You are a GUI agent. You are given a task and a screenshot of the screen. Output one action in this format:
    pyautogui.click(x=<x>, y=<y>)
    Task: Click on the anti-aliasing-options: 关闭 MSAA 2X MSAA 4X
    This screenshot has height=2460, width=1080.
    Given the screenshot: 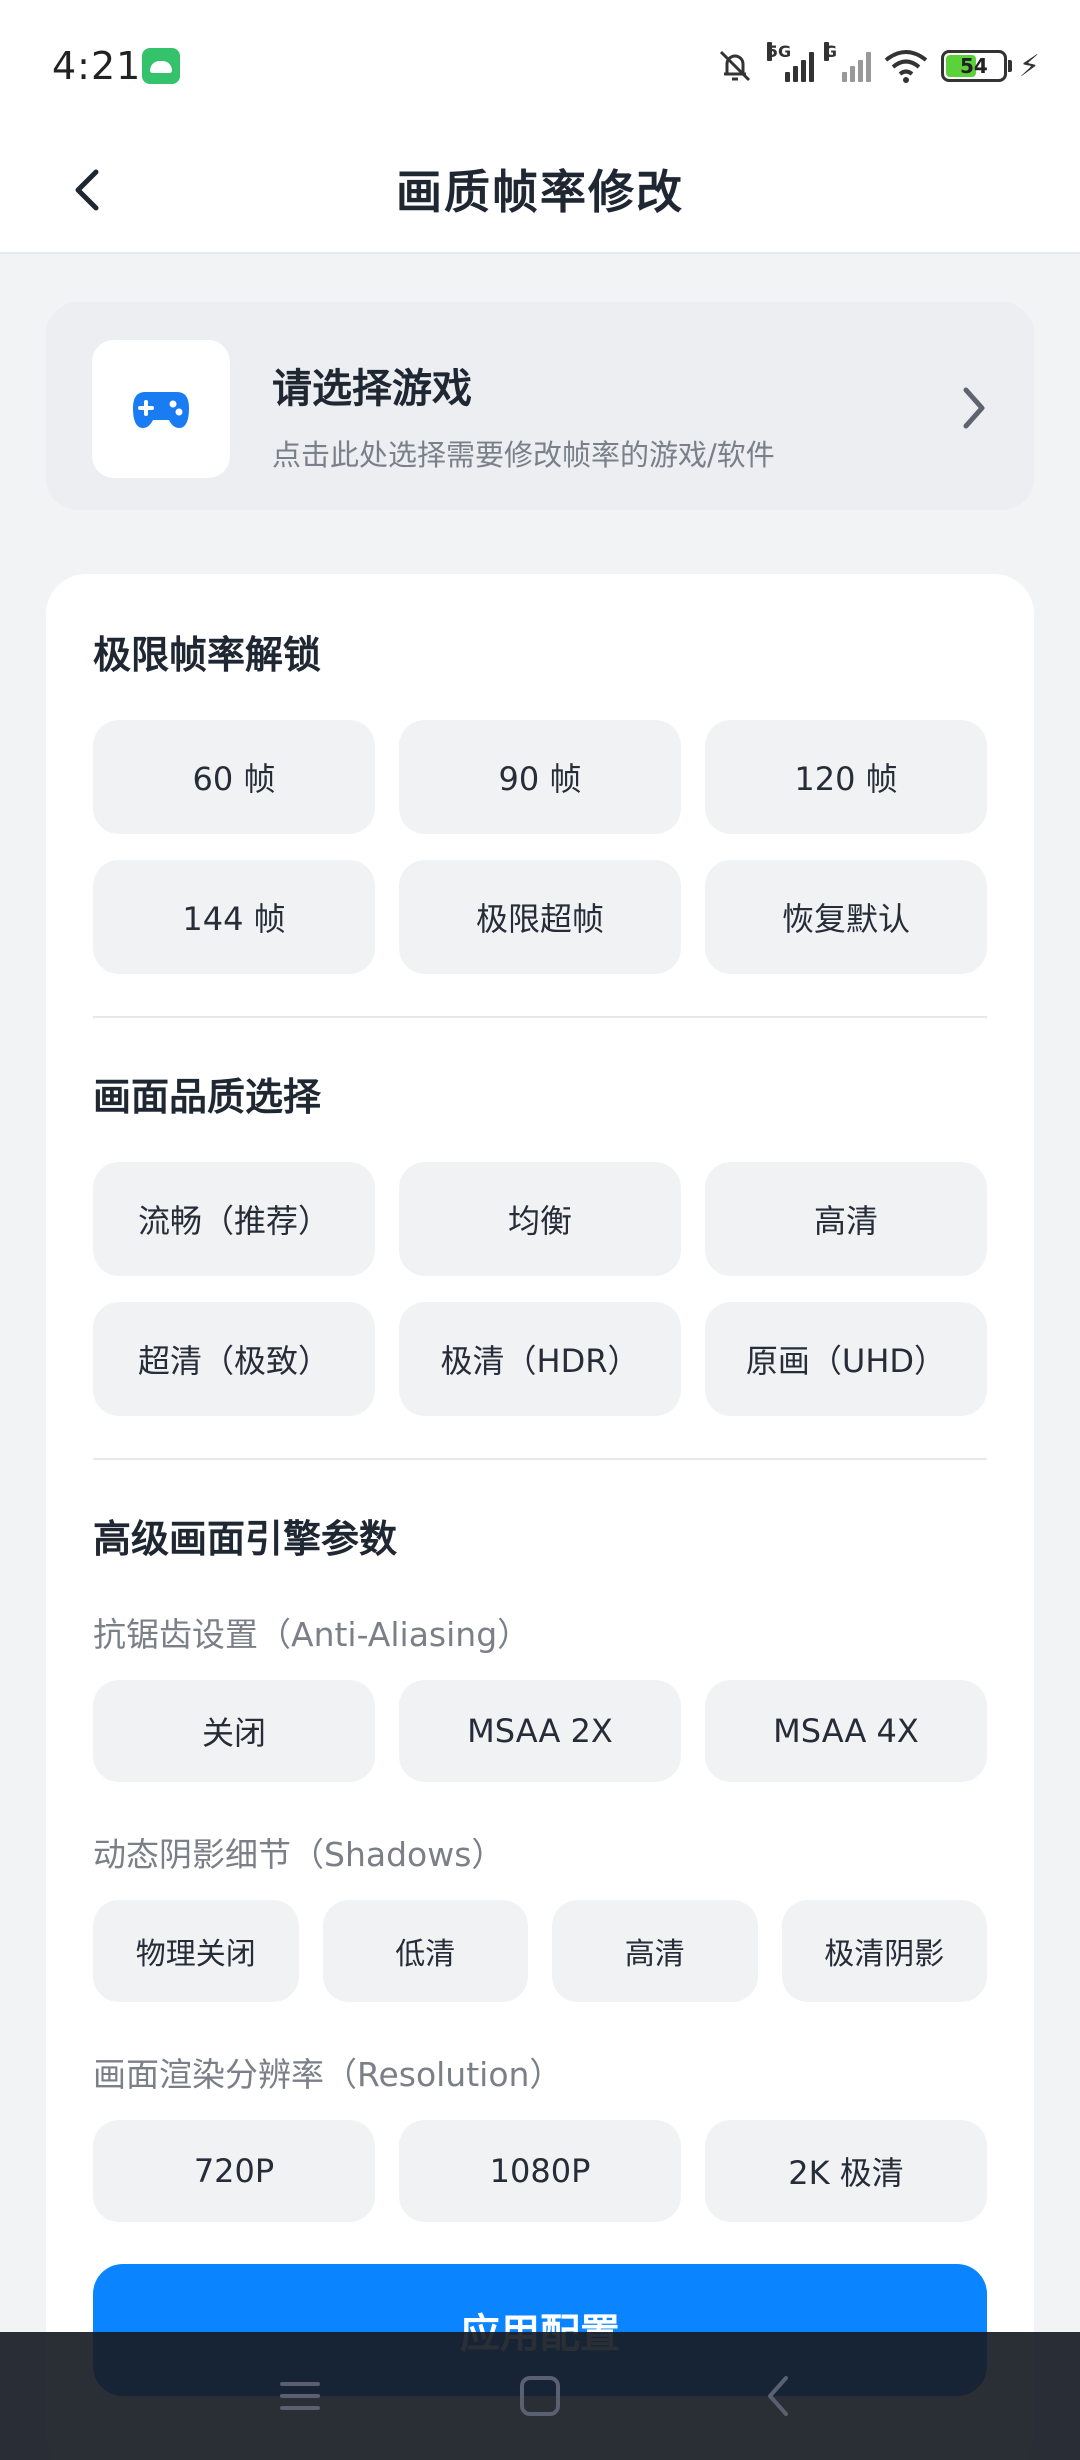 What is the action you would take?
    pyautogui.click(x=540, y=1731)
    